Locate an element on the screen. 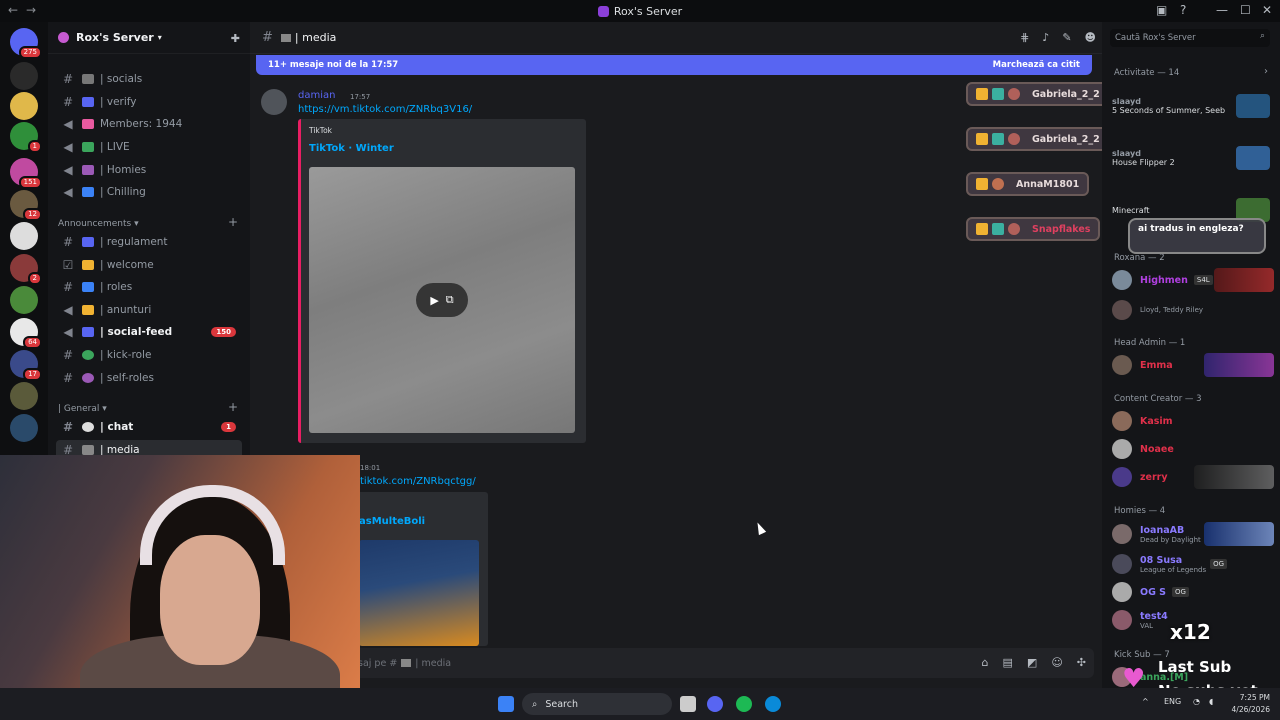 The image size is (1280, 720). video-thumbnail is located at coordinates (419, 593).